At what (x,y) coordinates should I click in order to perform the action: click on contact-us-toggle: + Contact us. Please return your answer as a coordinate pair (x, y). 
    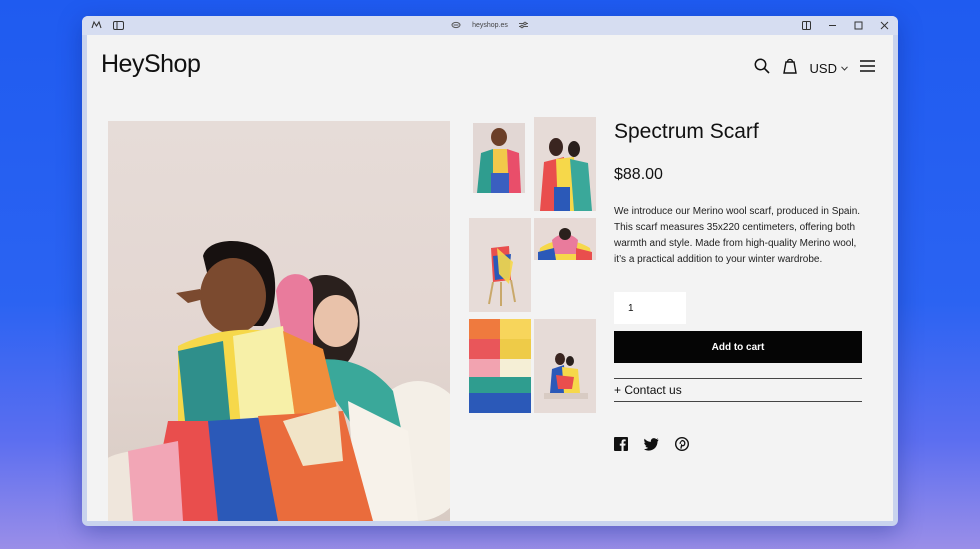
    Looking at the image, I should click on (738, 390).